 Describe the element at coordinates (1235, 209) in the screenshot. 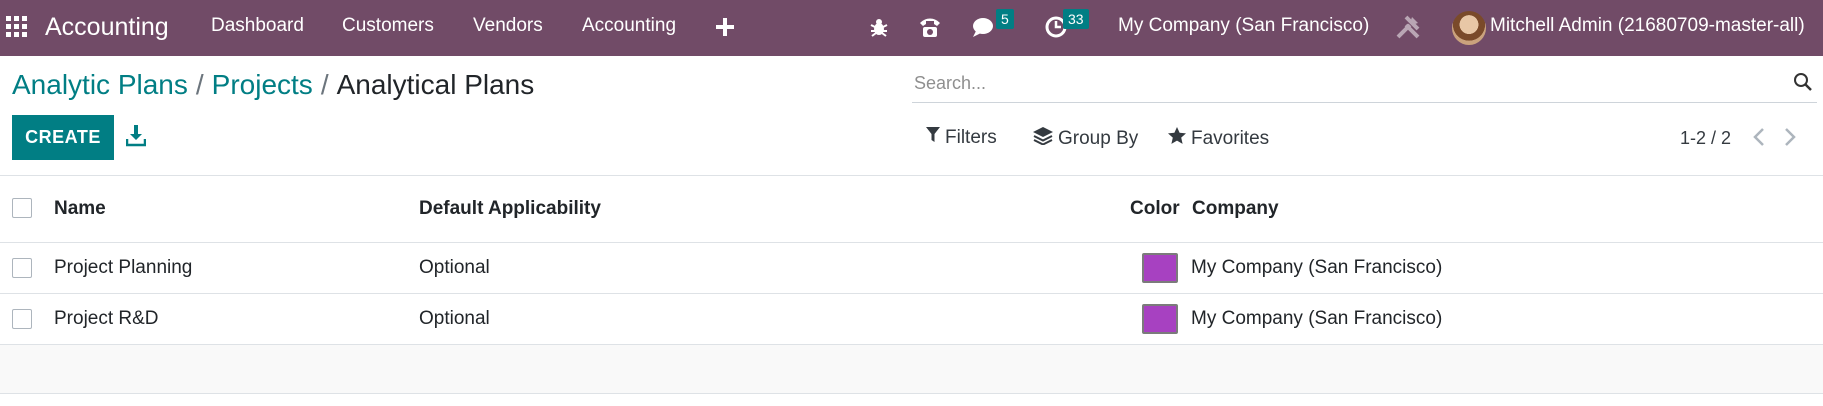

I see `column-company: Company` at that location.